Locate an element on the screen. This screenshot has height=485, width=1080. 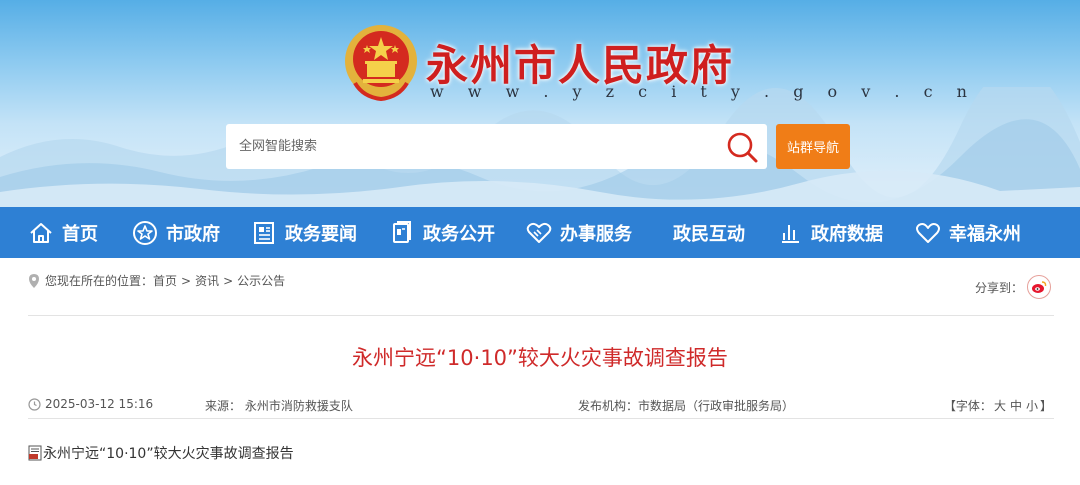
national-emblem-icon is located at coordinates (381, 63).